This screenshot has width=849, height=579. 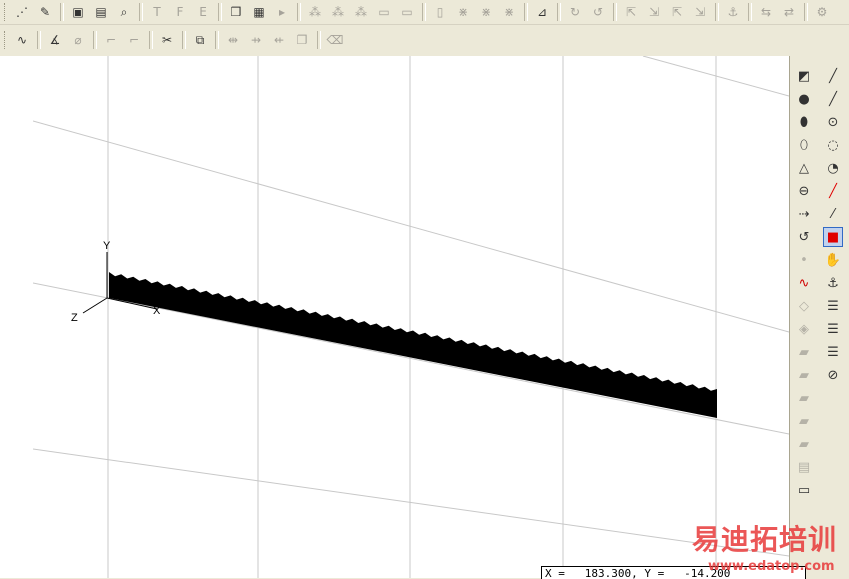 I want to click on block-icon-2: ▰, so click(x=804, y=375).